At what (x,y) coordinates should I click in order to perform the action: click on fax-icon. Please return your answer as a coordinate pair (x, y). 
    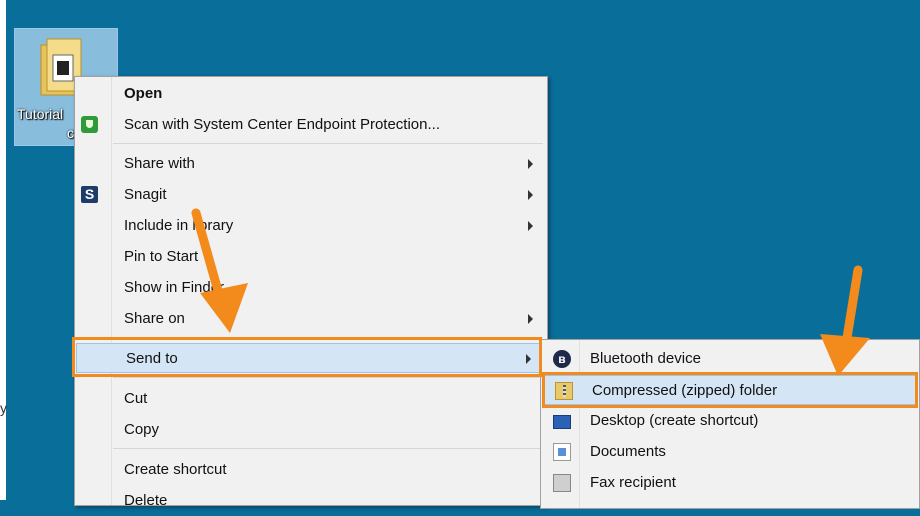
    Looking at the image, I should click on (562, 483).